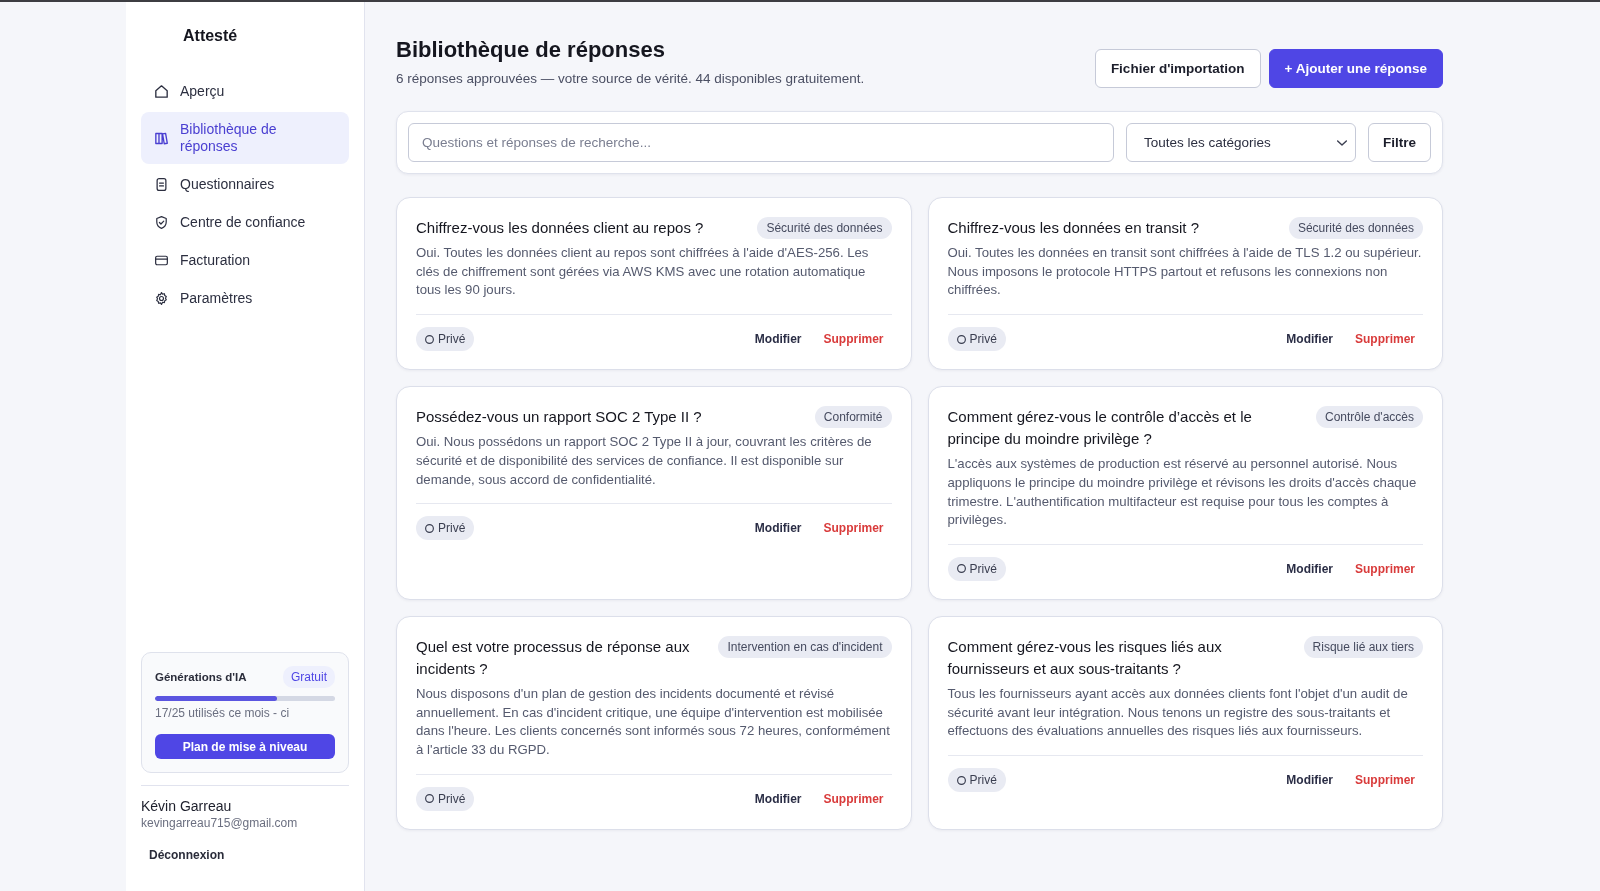 This screenshot has height=891, width=1600. I want to click on answer-text: Tous les fournisseurs ayant accès aux données clients font l'objet d'un audit de sécurité avant leur intégration. Nous tenons un registre des sous-traitants et effectuons des évaluations annuelles des risques liés aux fournisseurs., so click(1178, 712).